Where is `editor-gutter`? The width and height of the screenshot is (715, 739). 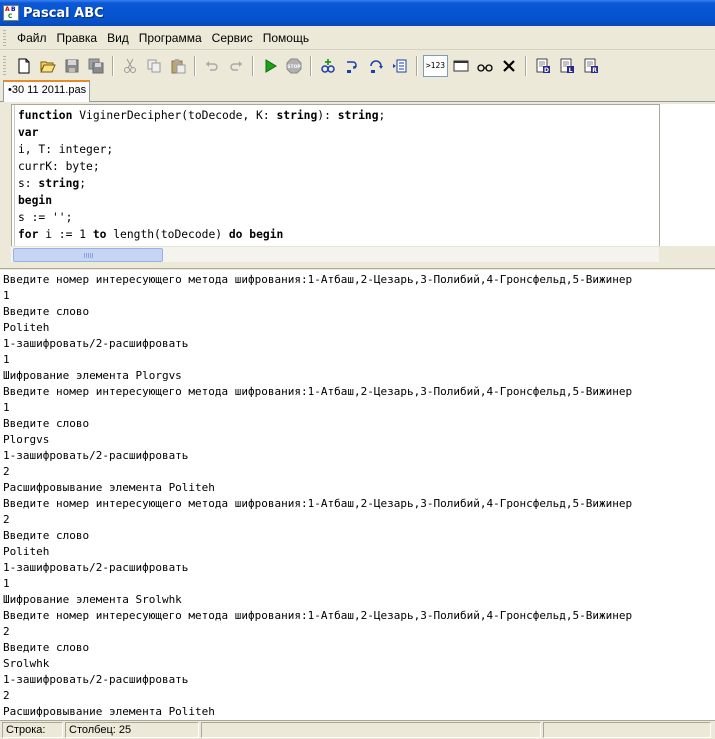
editor-gutter is located at coordinates (13, 175).